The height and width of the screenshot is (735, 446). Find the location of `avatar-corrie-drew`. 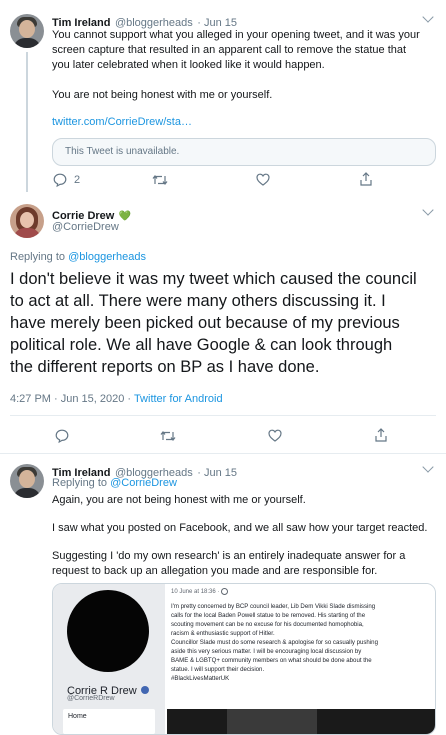

avatar-corrie-drew is located at coordinates (27, 221).